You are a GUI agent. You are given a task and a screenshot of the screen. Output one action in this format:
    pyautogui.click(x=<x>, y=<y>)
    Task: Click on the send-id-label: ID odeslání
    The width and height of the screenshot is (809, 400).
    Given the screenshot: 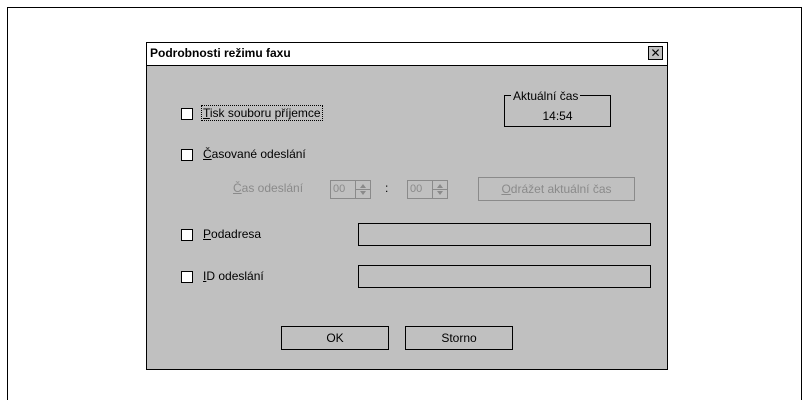 What is the action you would take?
    pyautogui.click(x=233, y=276)
    